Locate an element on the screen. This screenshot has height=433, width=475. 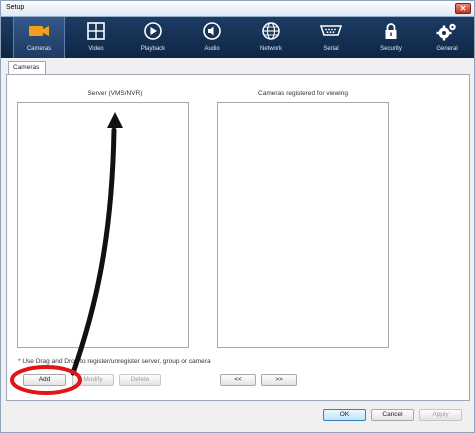
camera-icon is located at coordinates (39, 32).